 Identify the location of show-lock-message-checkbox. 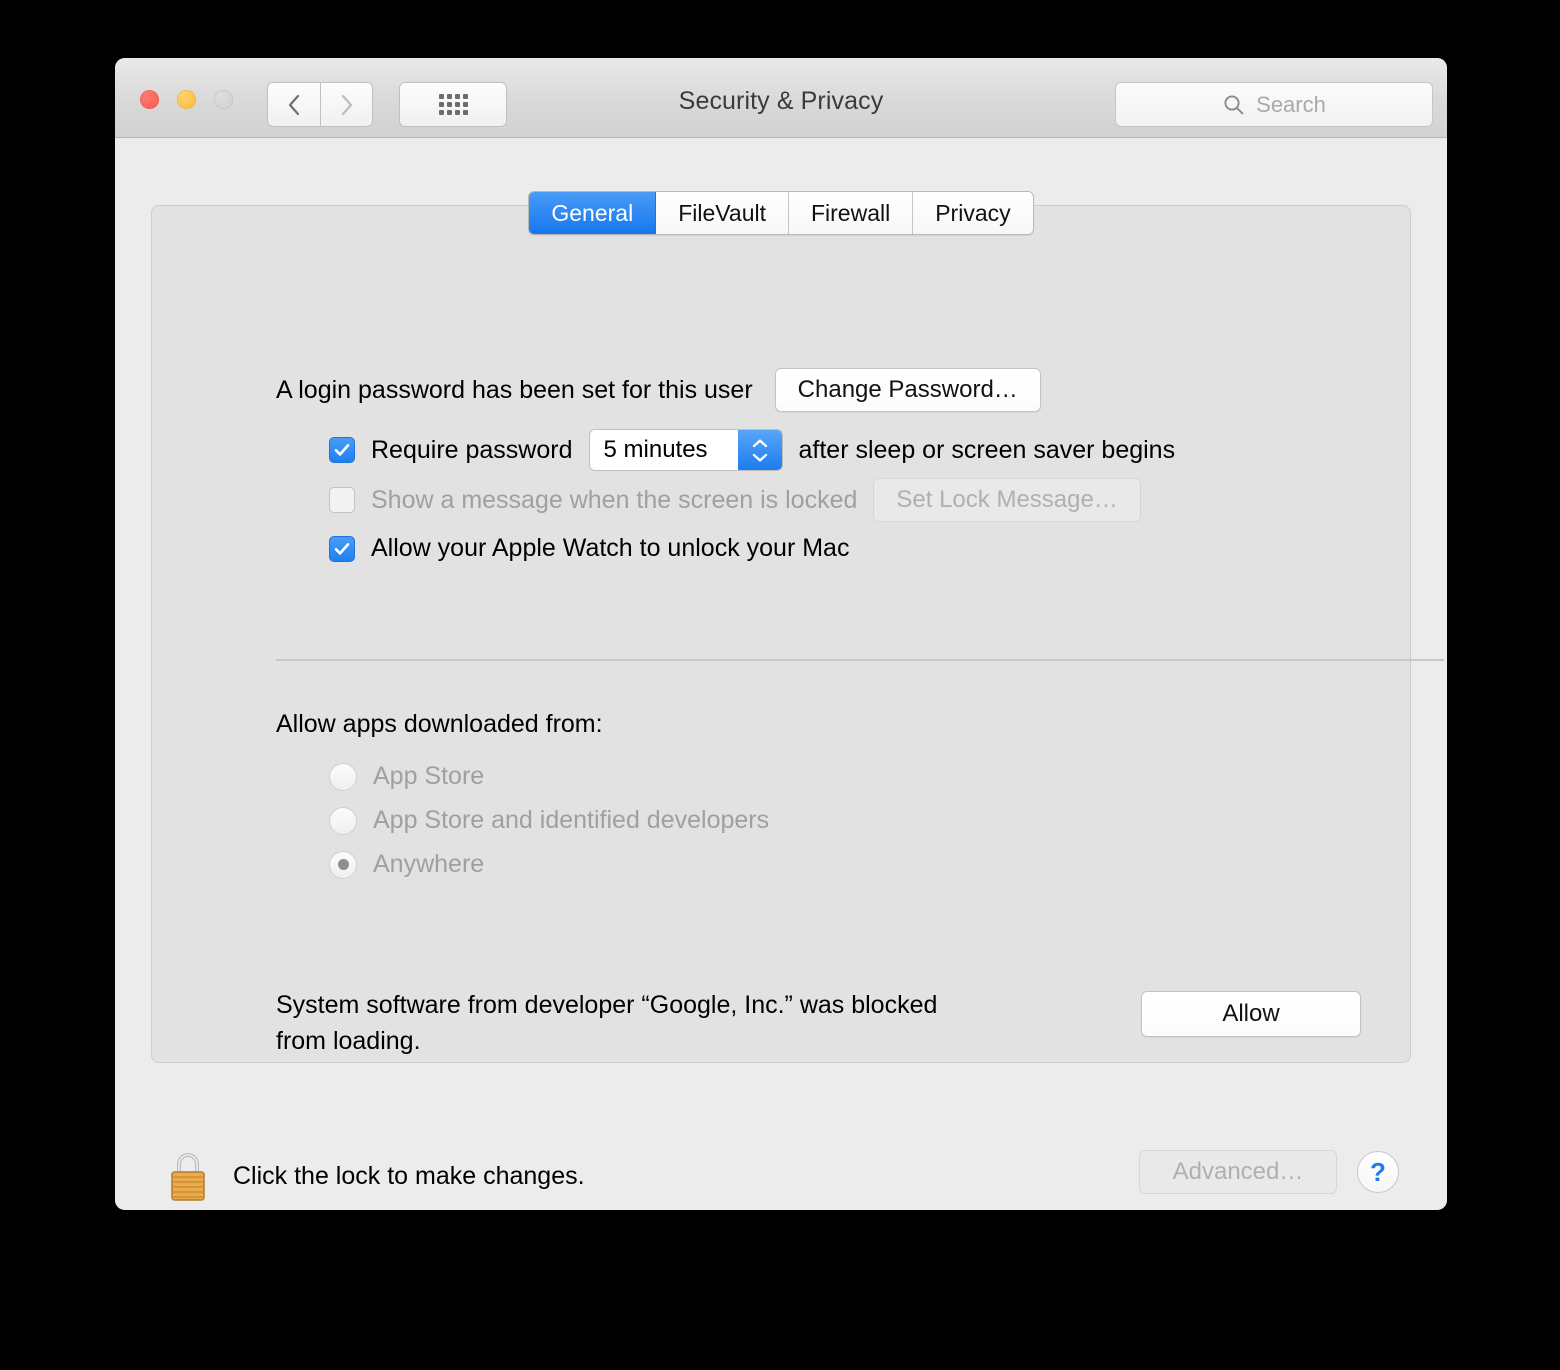
(342, 500).